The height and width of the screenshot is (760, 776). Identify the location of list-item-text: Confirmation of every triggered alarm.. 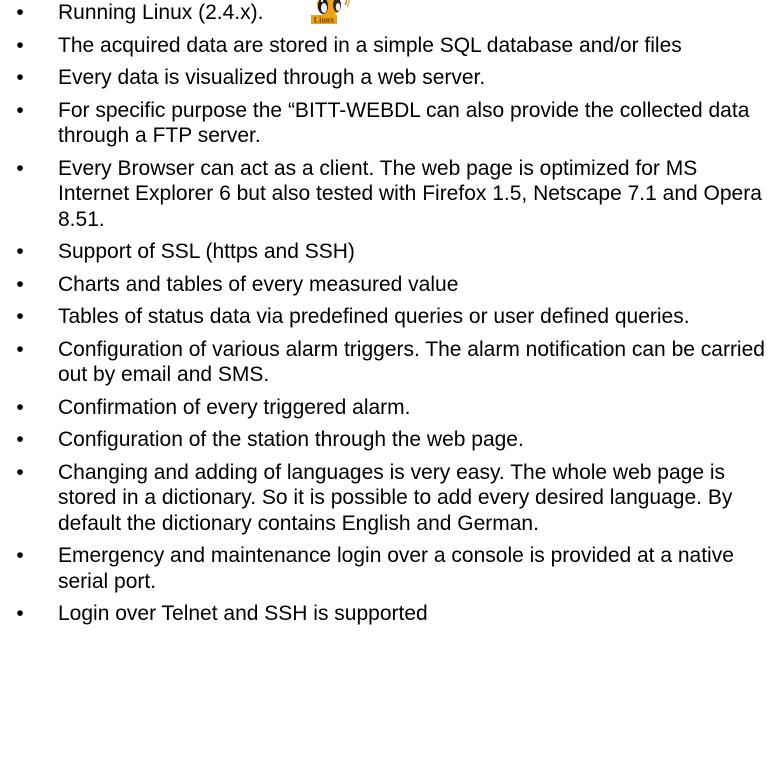
(234, 407).